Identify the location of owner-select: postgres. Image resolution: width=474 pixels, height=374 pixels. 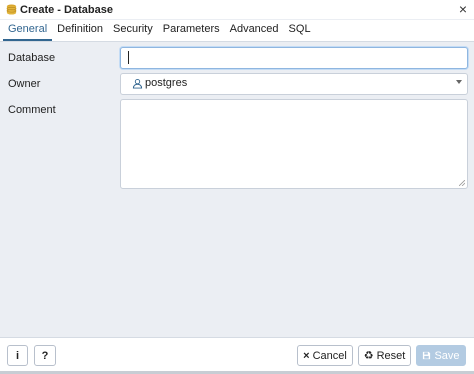
(294, 84).